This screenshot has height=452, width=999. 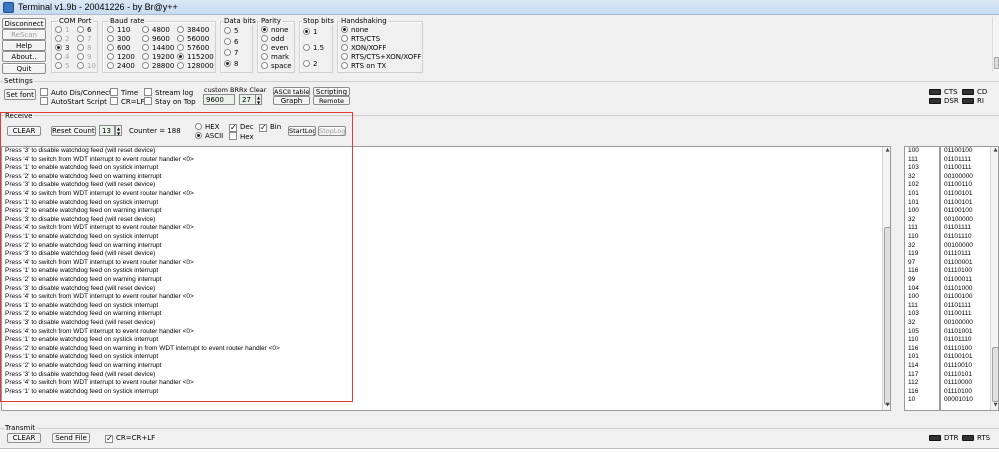 What do you see at coordinates (76, 92) in the screenshot?
I see `auto-disconnect-checkbox: Auto Dis/Connect` at bounding box center [76, 92].